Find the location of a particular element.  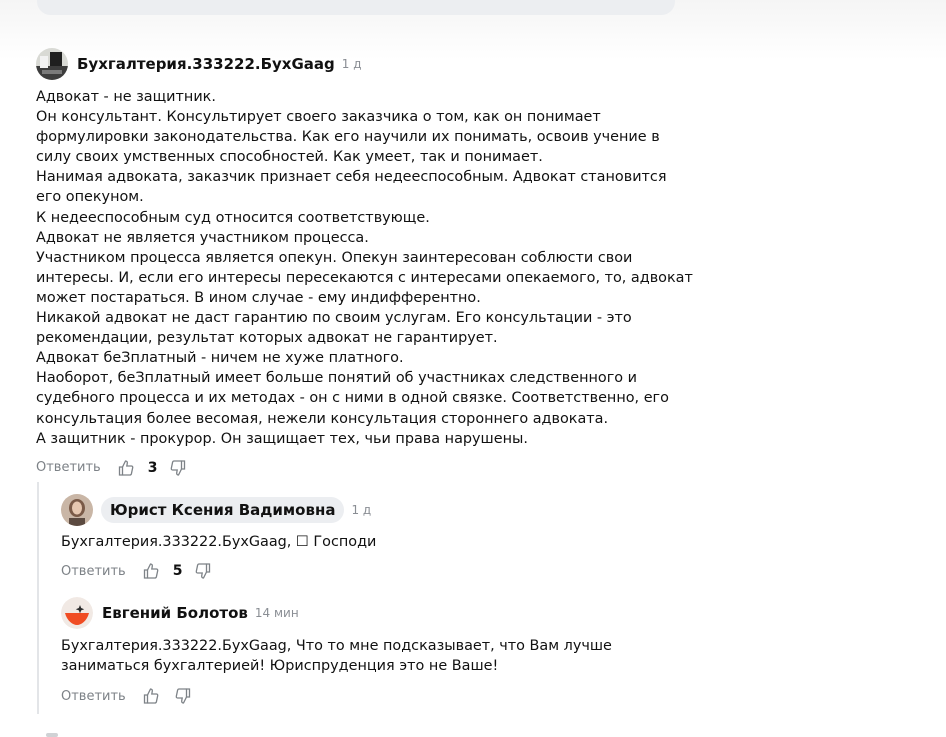

like-count: 3 is located at coordinates (152, 467).